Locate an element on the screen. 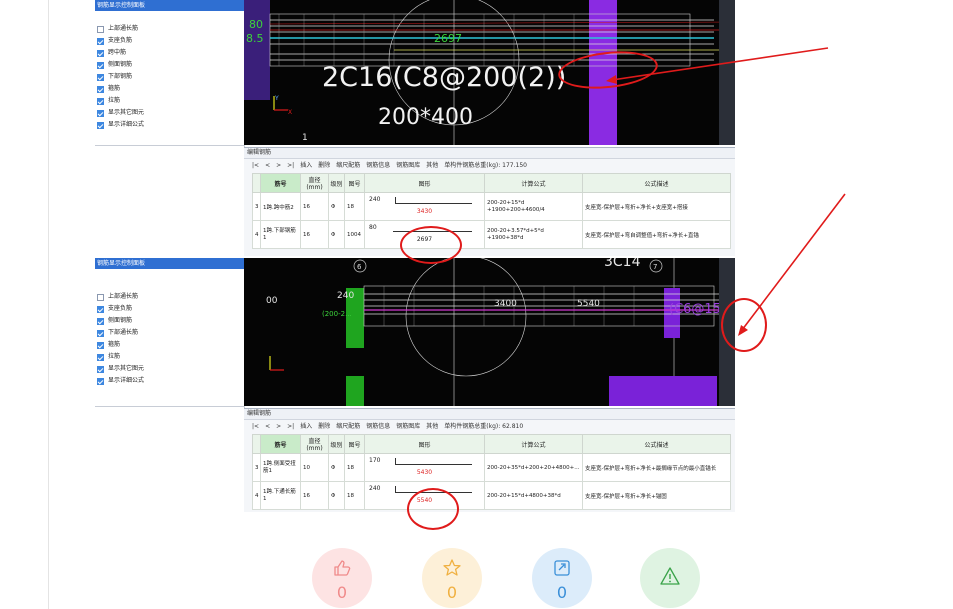  checkbox-label: 支座负筋 is located at coordinates (120, 40).